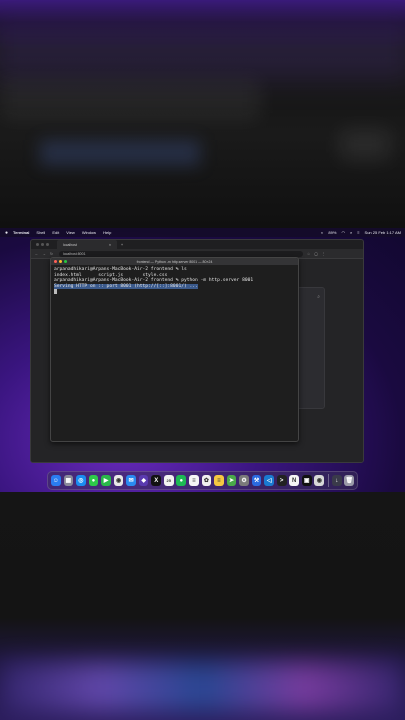 The image size is (405, 720). Describe the element at coordinates (343, 232) in the screenshot. I see `wifi-icon: ◠` at that location.